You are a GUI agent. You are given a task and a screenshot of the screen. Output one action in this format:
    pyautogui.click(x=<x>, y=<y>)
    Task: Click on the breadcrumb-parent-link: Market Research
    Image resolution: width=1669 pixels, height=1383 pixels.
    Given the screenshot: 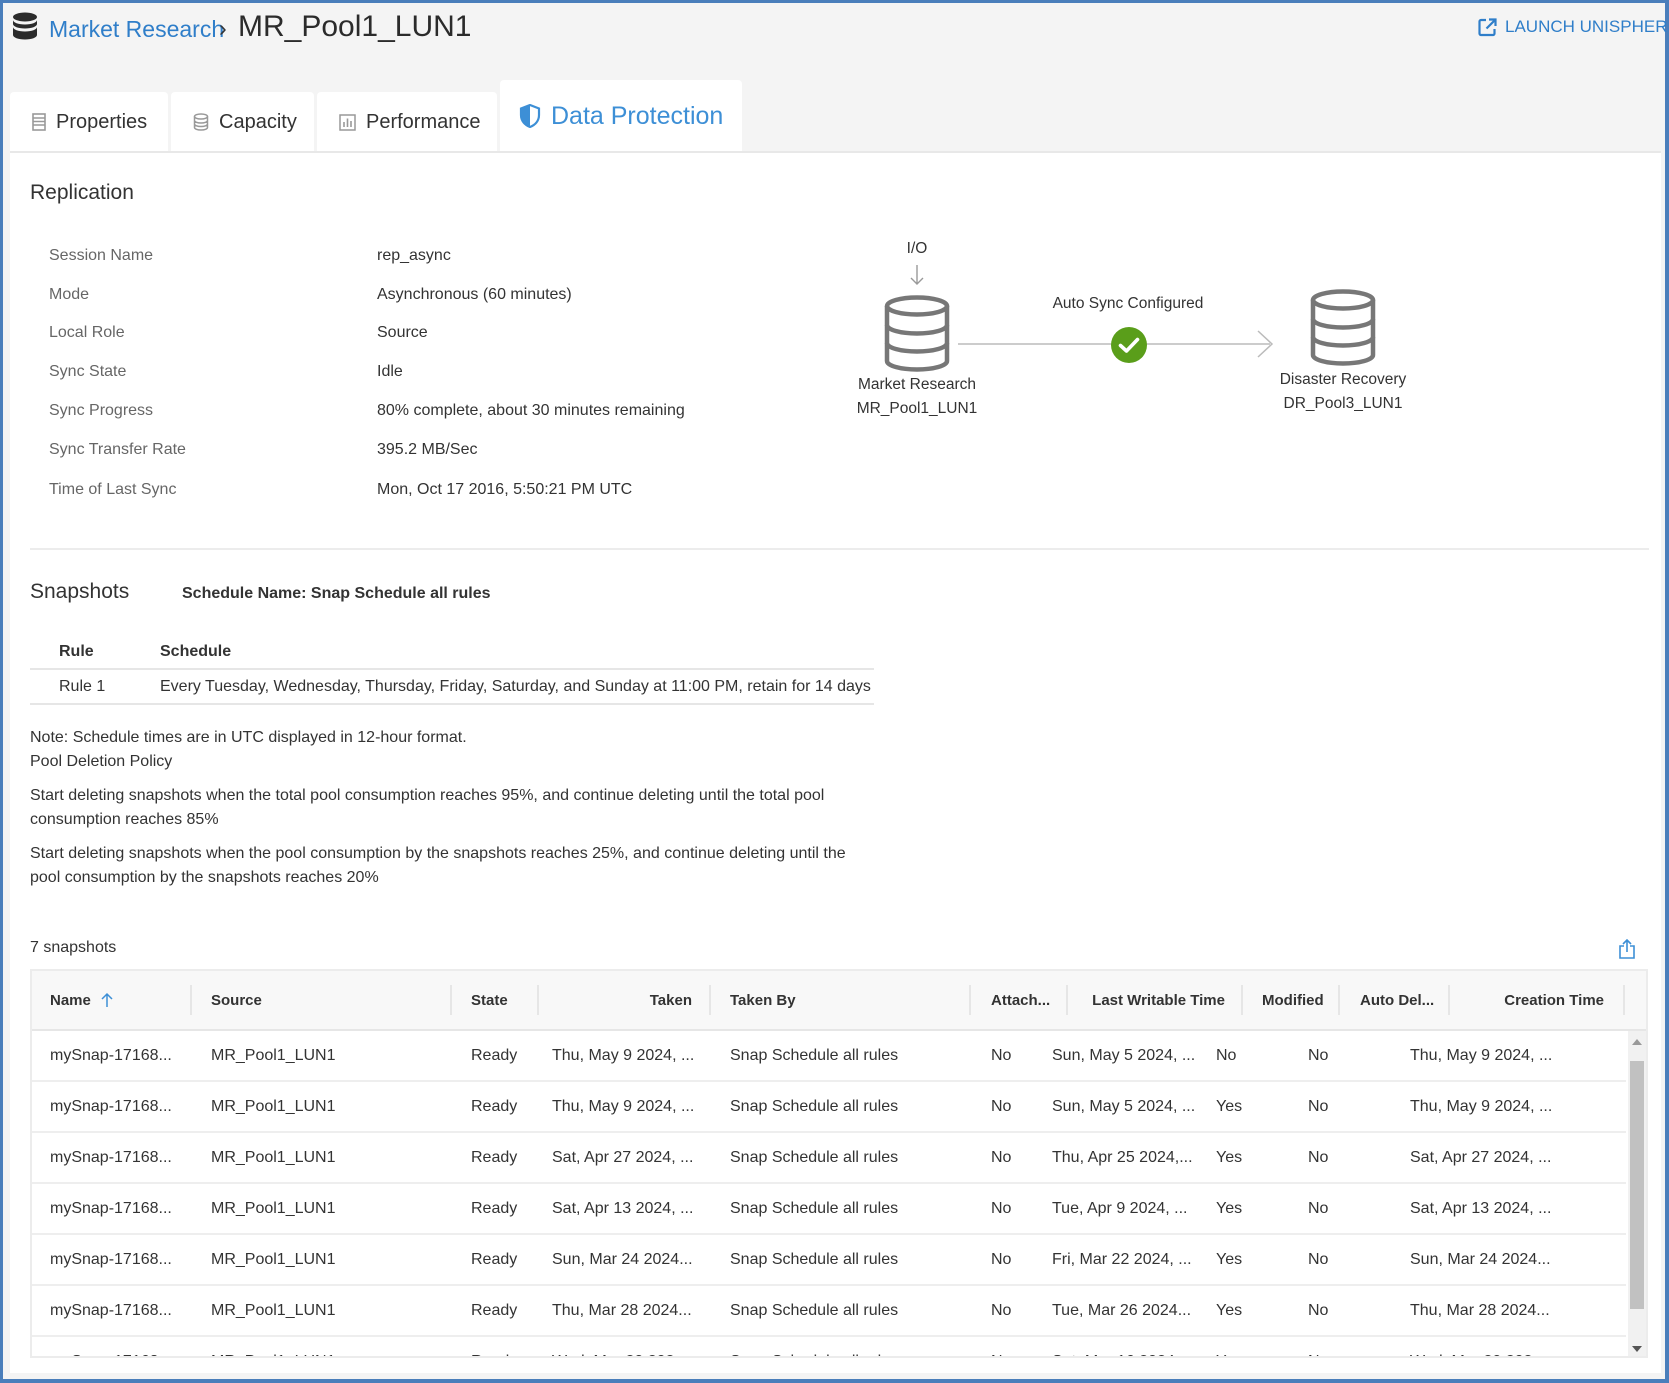 What is the action you would take?
    pyautogui.click(x=136, y=29)
    